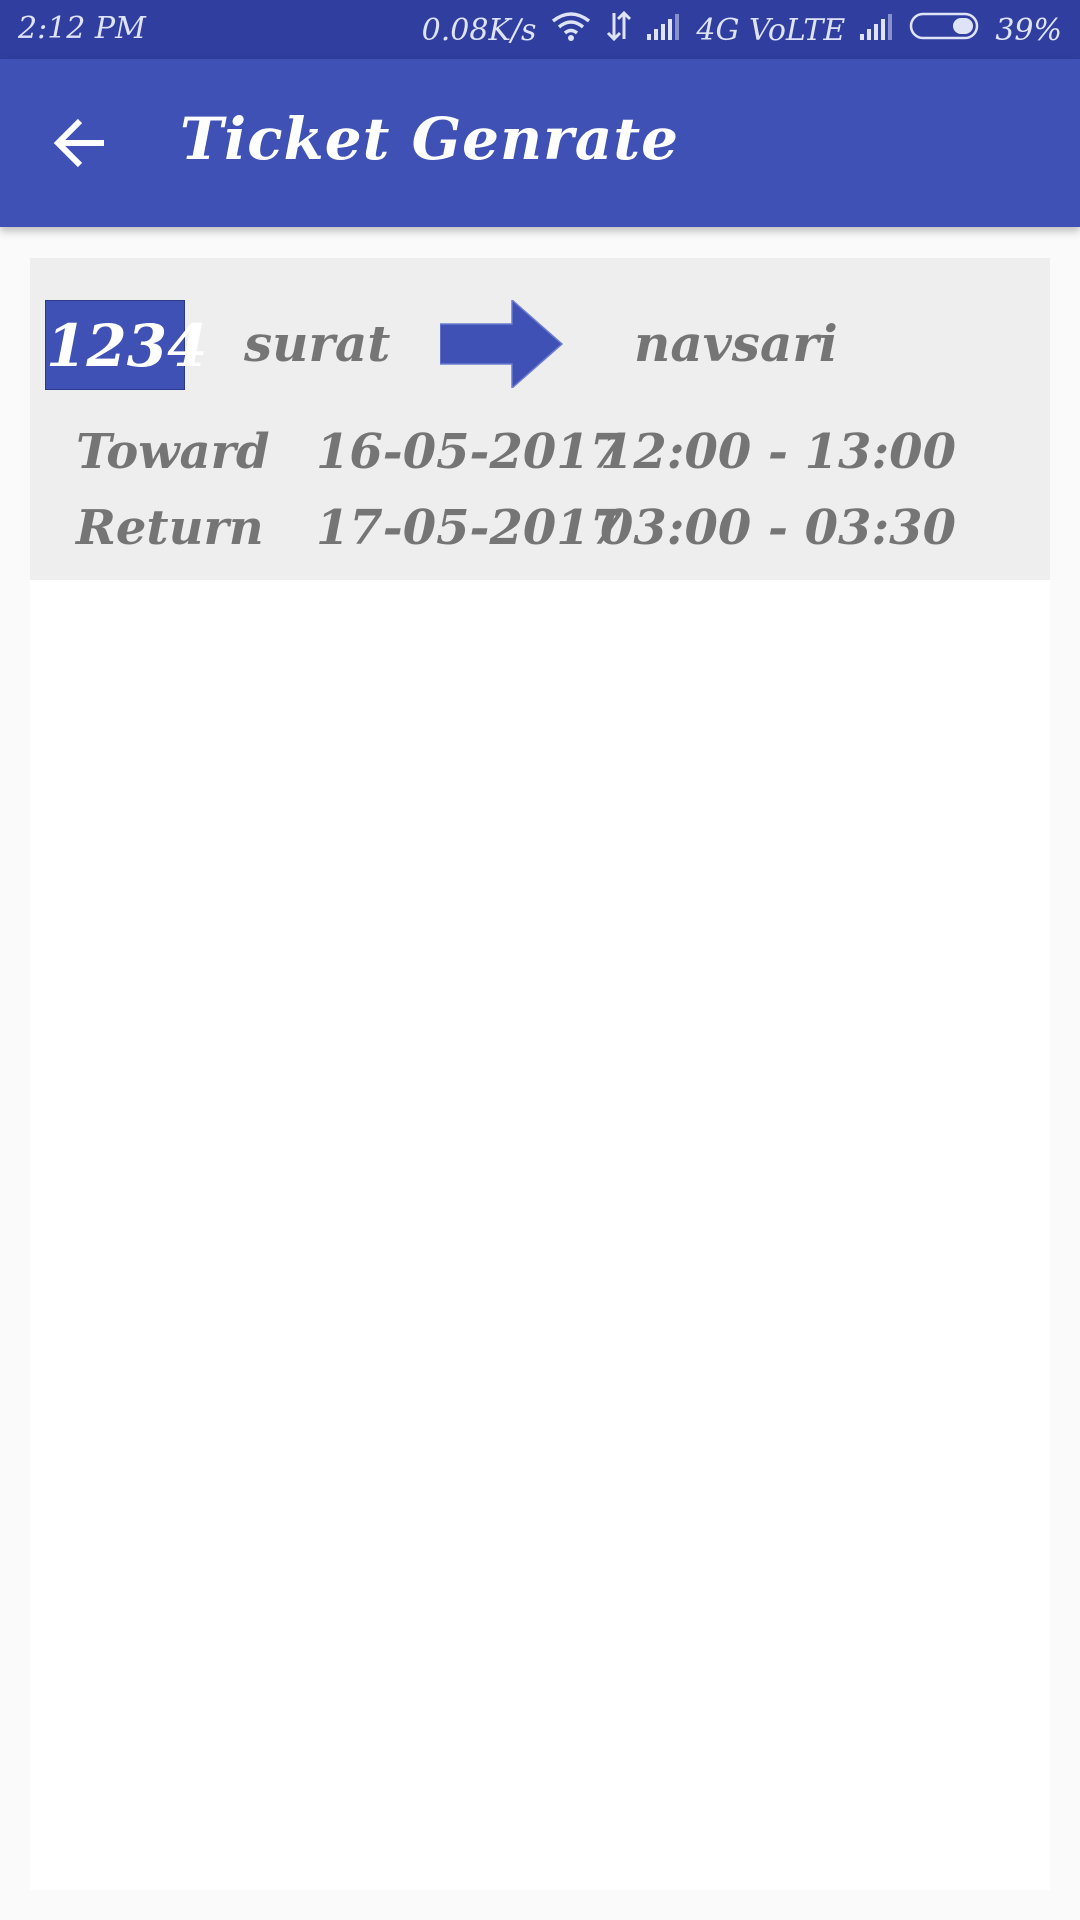 The height and width of the screenshot is (1920, 1080). Describe the element at coordinates (82, 28) in the screenshot. I see `status-time: 2:12 PM` at that location.